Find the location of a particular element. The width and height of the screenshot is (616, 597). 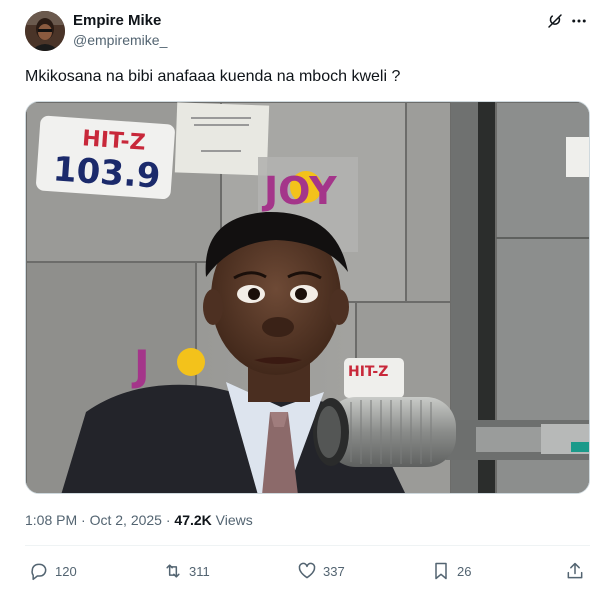

heart-icon is located at coordinates (307, 570).